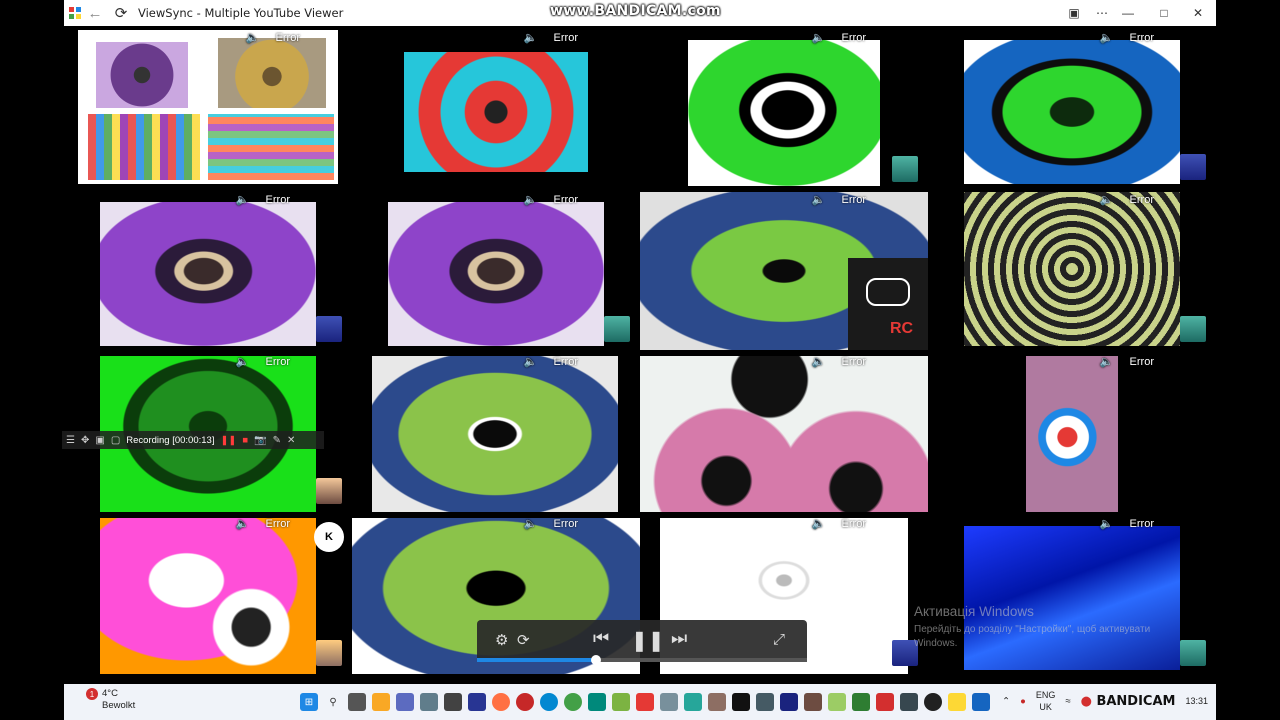  I want to click on pencil-icon: ✎, so click(277, 440).